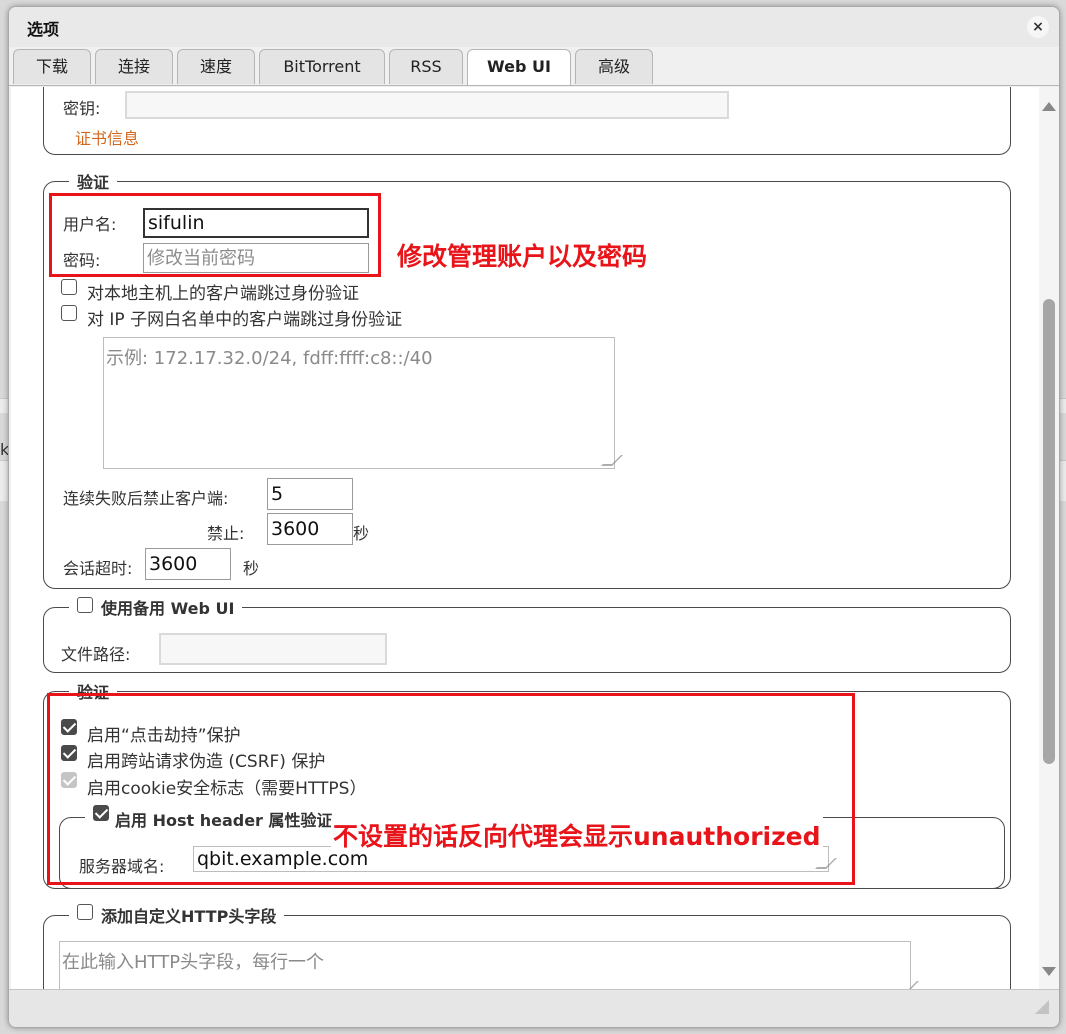 The height and width of the screenshot is (1034, 1066). What do you see at coordinates (52, 66) in the screenshot?
I see `tab-downloads: 下载` at bounding box center [52, 66].